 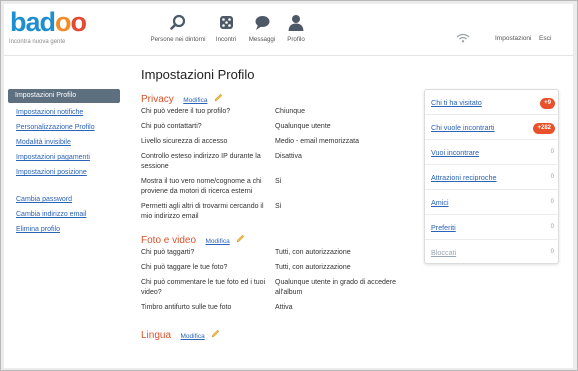 What do you see at coordinates (290, 111) in the screenshot?
I see `setting-value: Chiunque` at bounding box center [290, 111].